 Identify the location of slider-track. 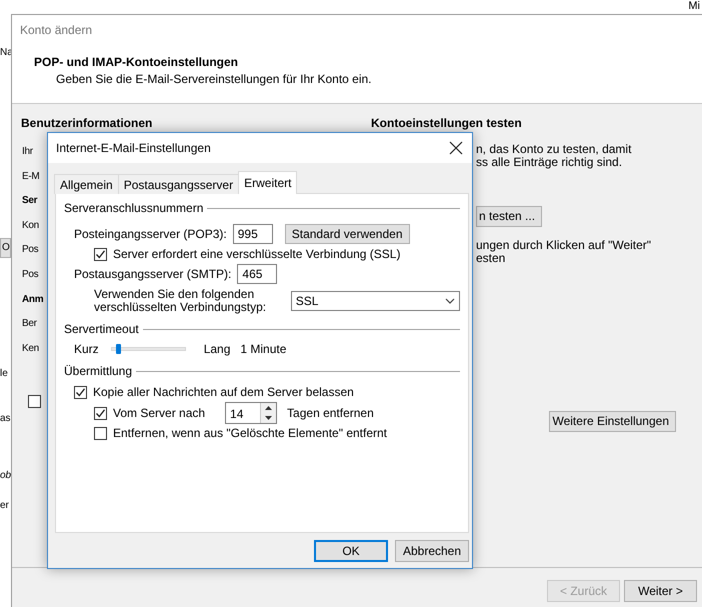
(148, 349).